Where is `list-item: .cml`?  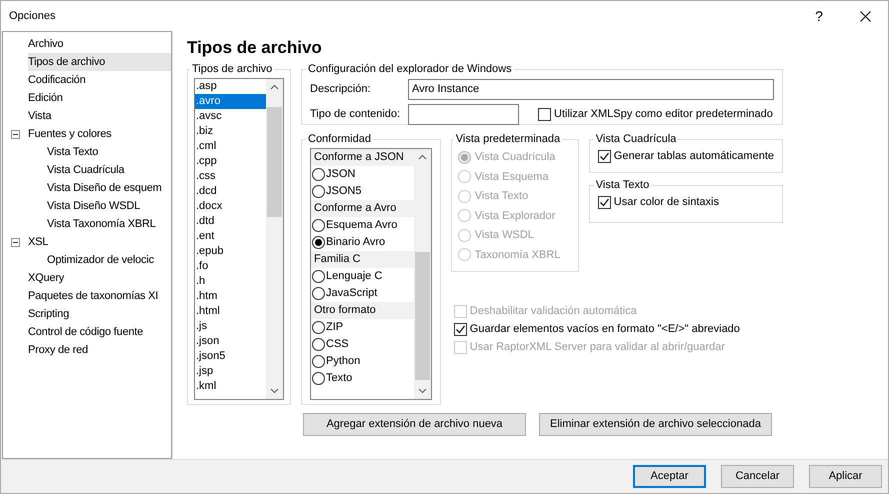
list-item: .cml is located at coordinates (230, 146).